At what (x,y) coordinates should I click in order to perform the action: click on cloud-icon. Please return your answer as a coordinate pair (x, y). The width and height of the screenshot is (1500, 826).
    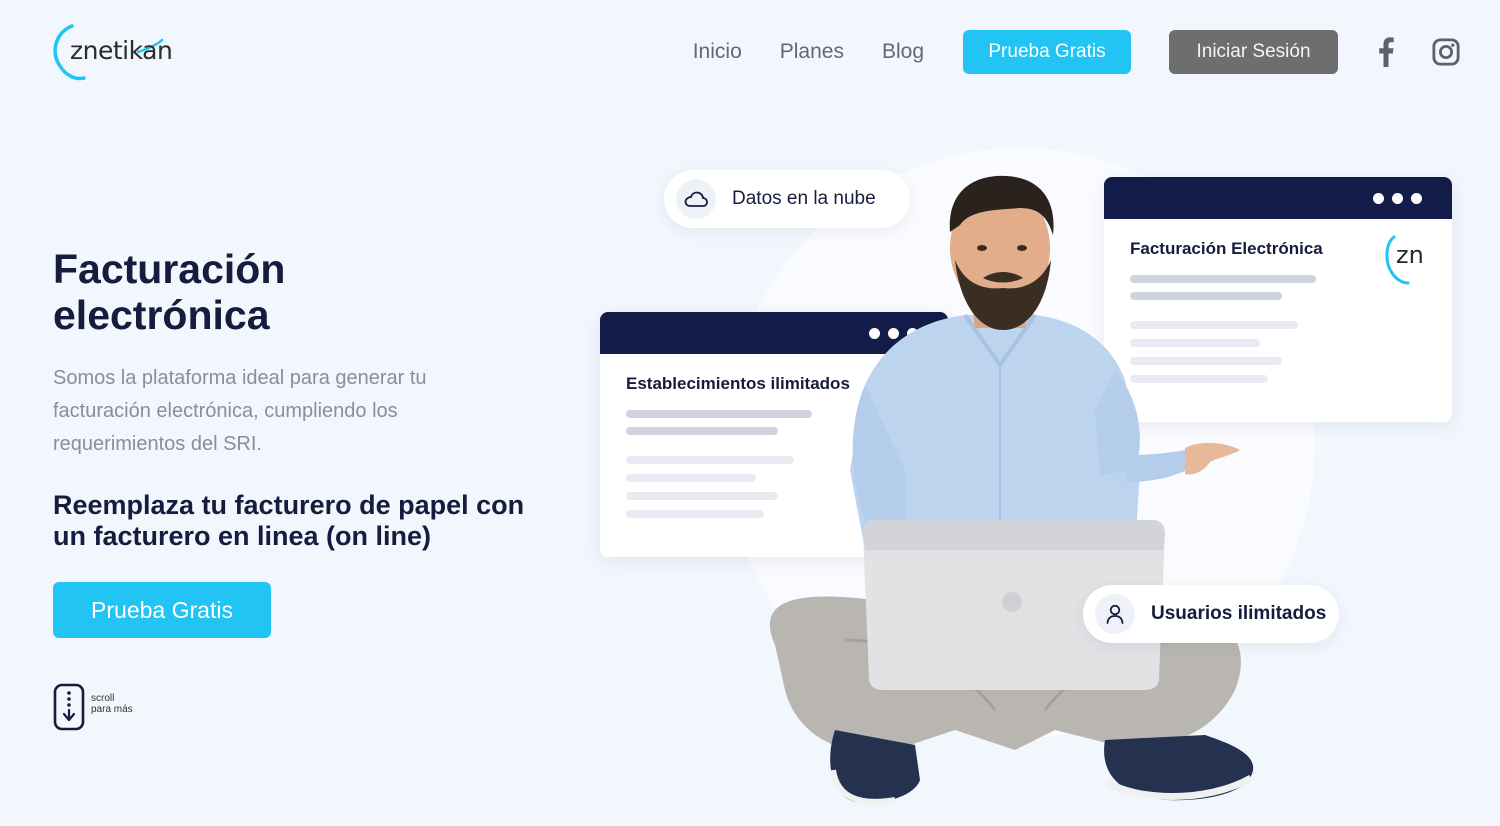
    Looking at the image, I should click on (696, 199).